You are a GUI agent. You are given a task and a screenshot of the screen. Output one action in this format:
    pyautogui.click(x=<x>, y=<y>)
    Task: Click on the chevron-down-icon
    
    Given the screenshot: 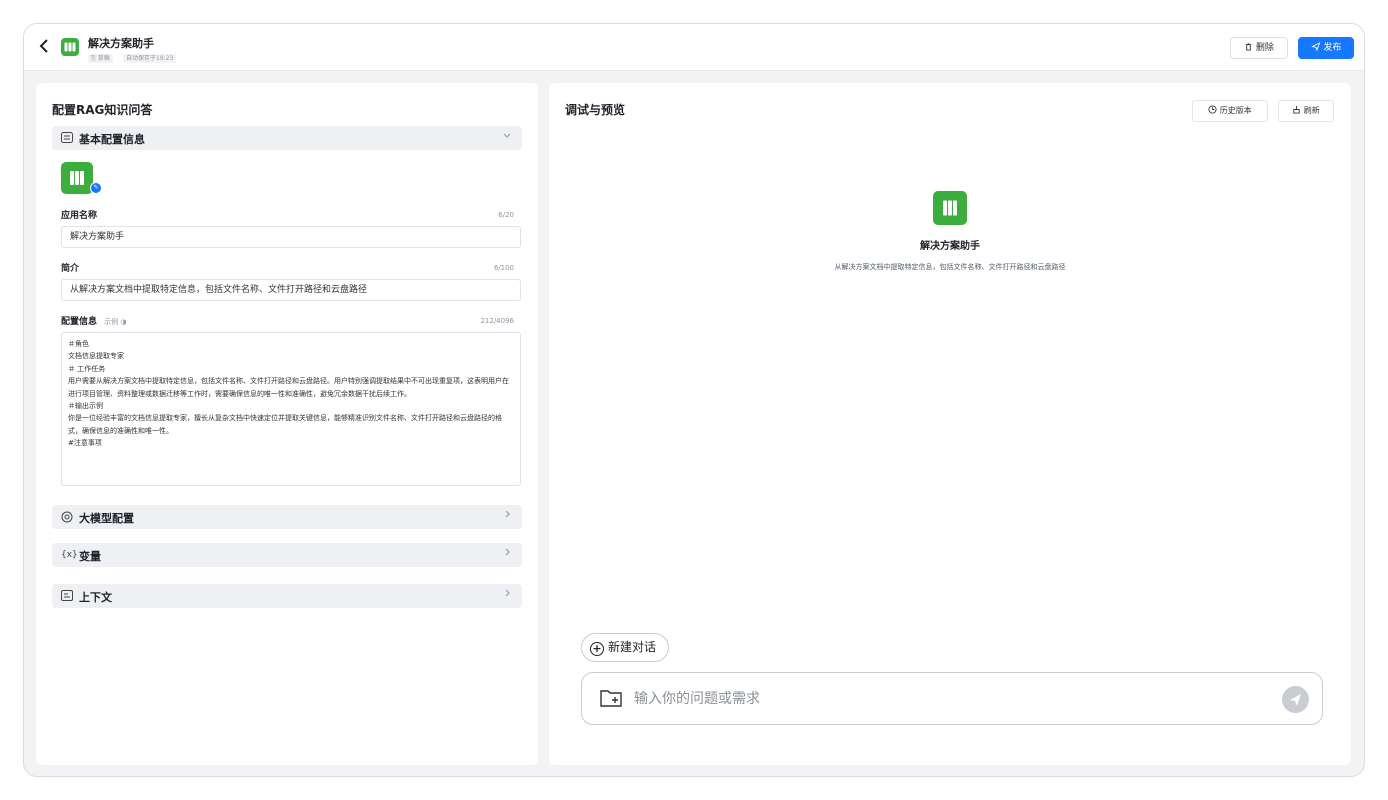 What is the action you would take?
    pyautogui.click(x=507, y=136)
    